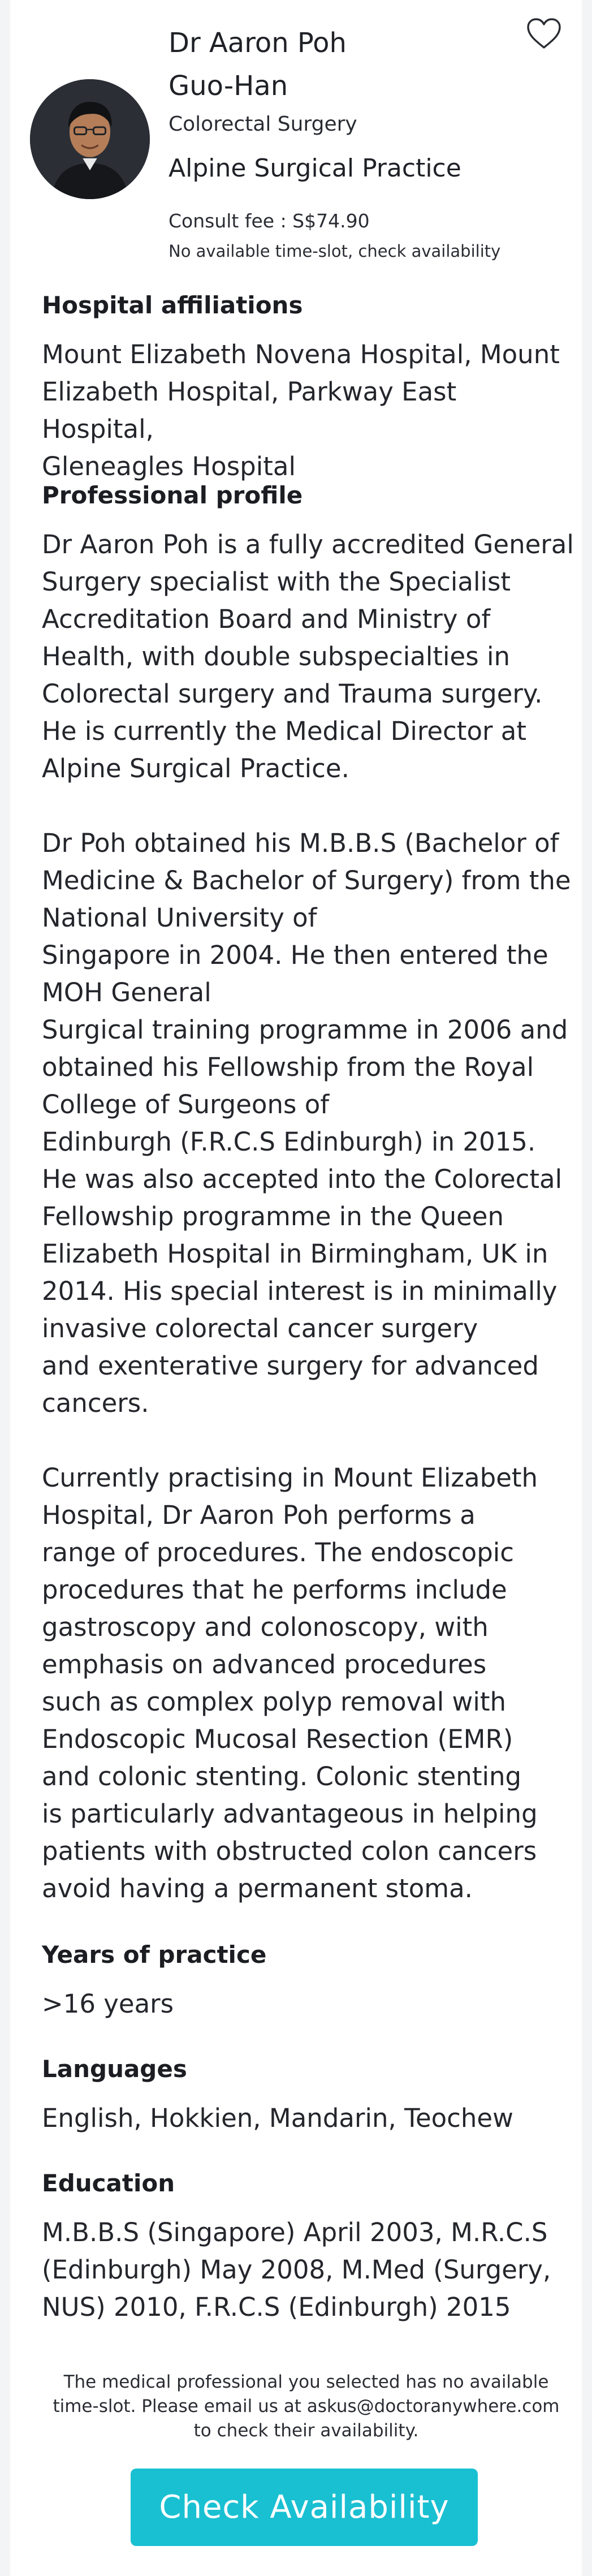 The height and width of the screenshot is (2576, 592). Describe the element at coordinates (269, 221) in the screenshot. I see `consult-fee: Consult fee : S$74.90` at that location.